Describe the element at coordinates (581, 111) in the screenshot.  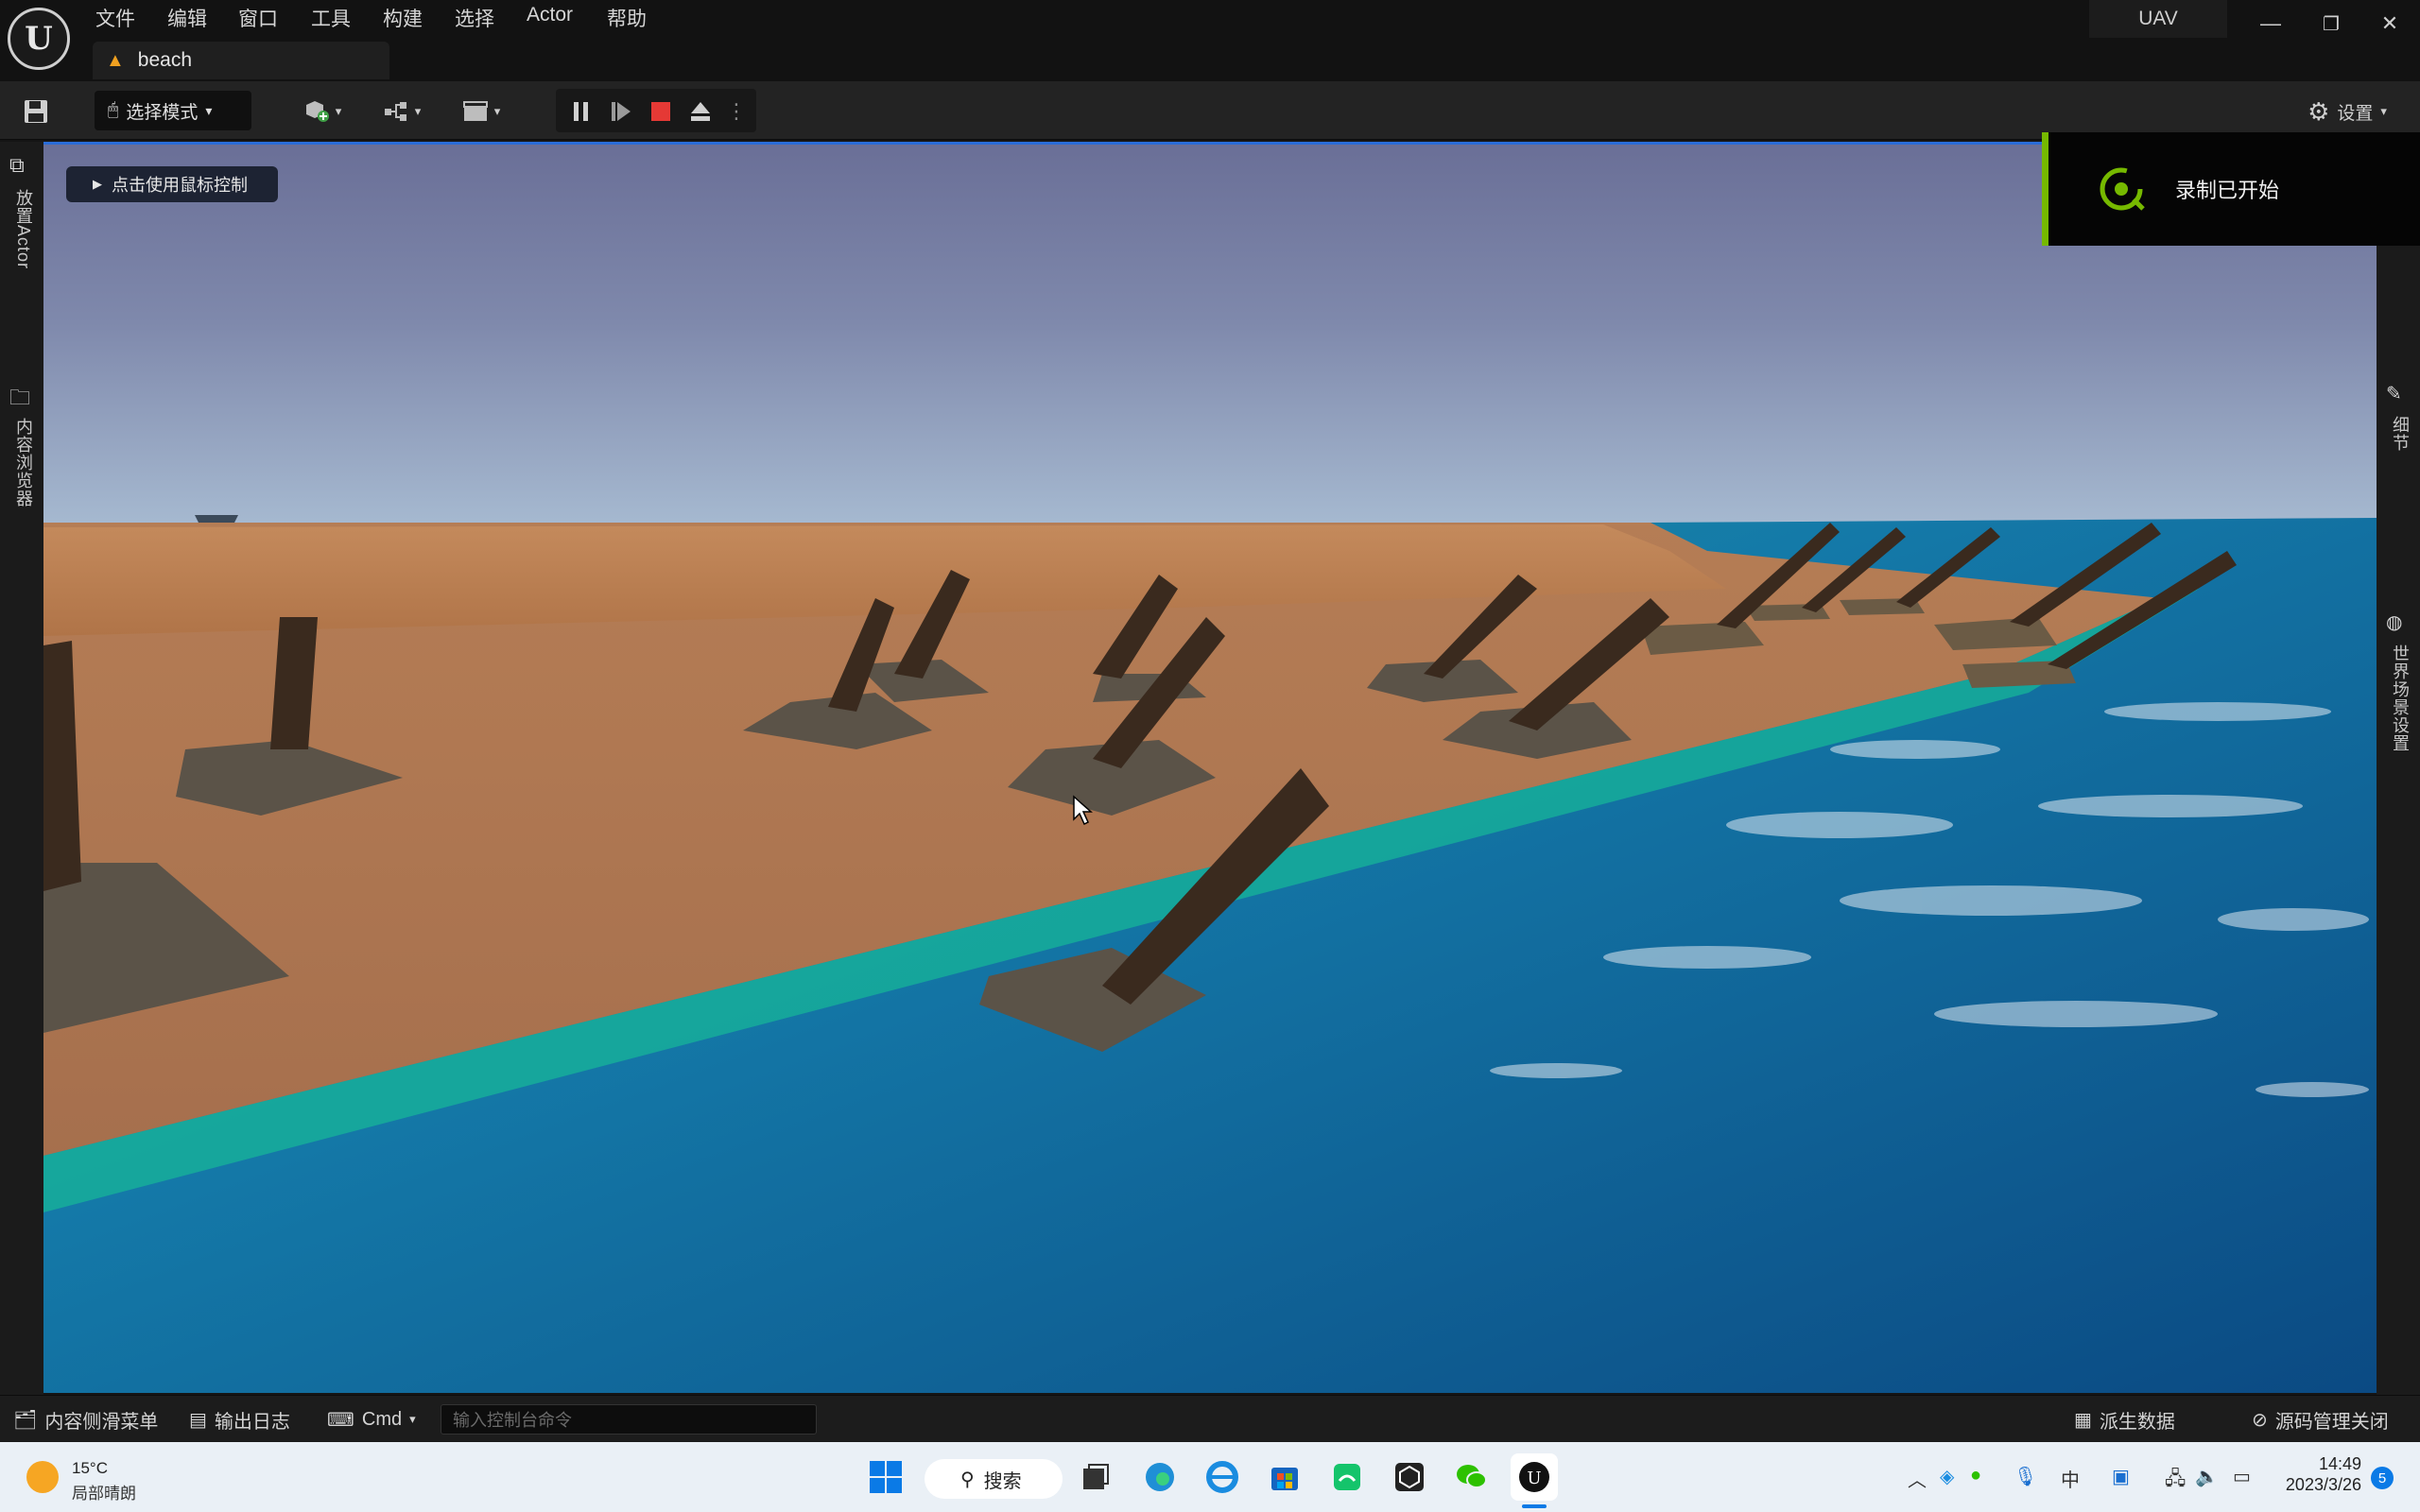
I see `pause-icon` at that location.